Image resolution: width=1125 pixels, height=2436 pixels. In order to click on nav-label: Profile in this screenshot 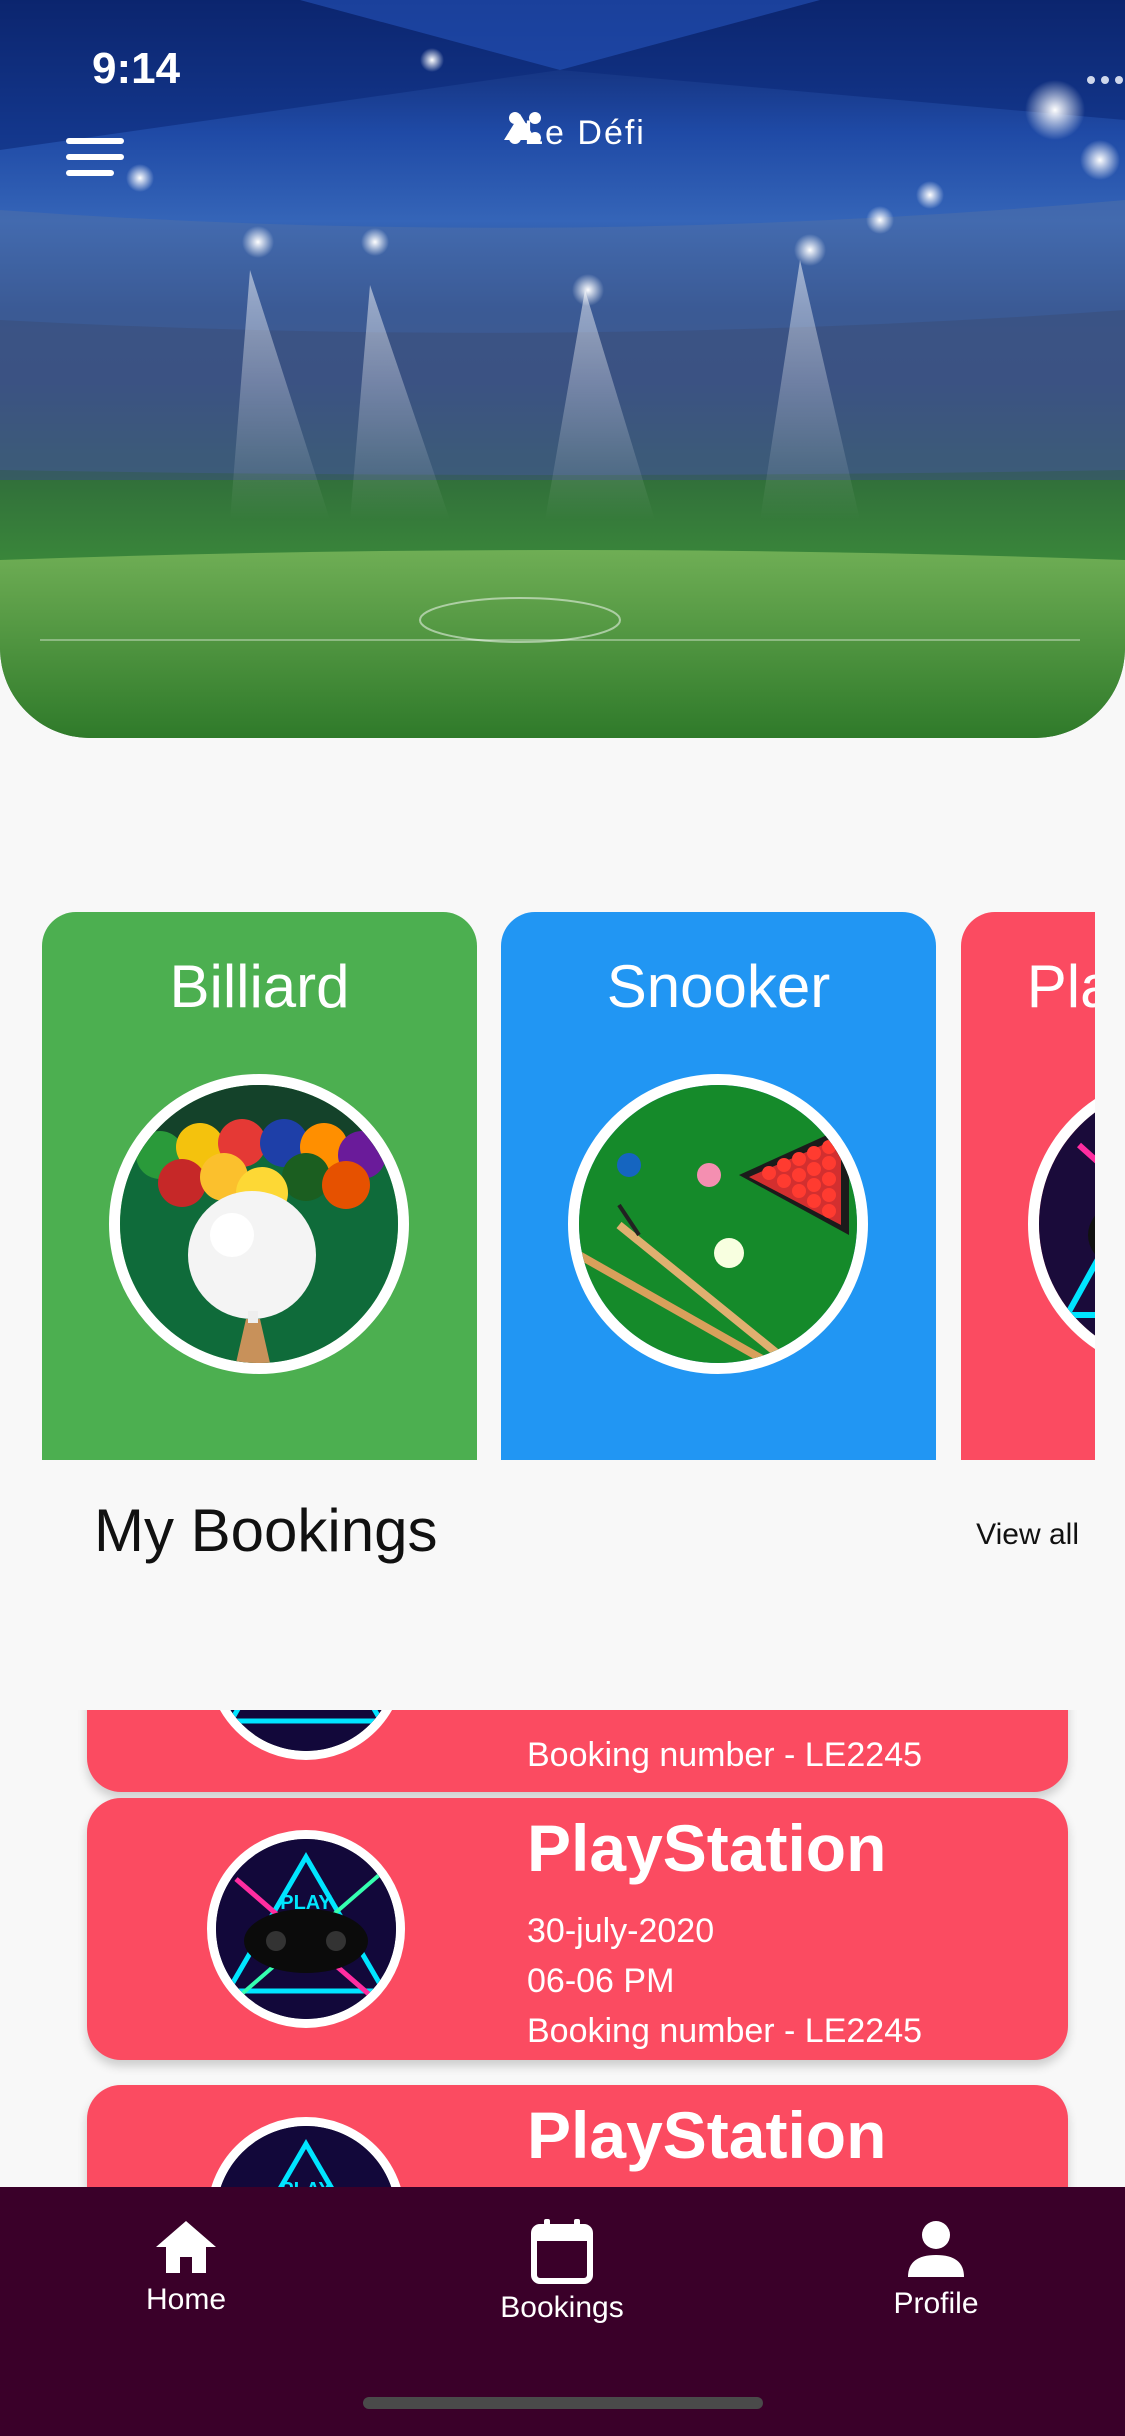, I will do `click(936, 2303)`.